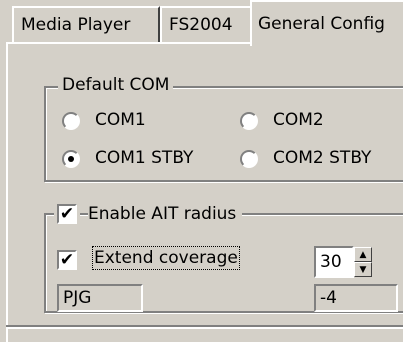  I want to click on com1-radio, so click(71, 121).